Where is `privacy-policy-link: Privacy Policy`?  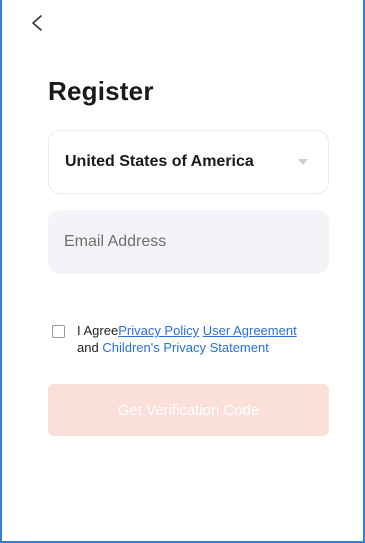 privacy-policy-link: Privacy Policy is located at coordinates (158, 330).